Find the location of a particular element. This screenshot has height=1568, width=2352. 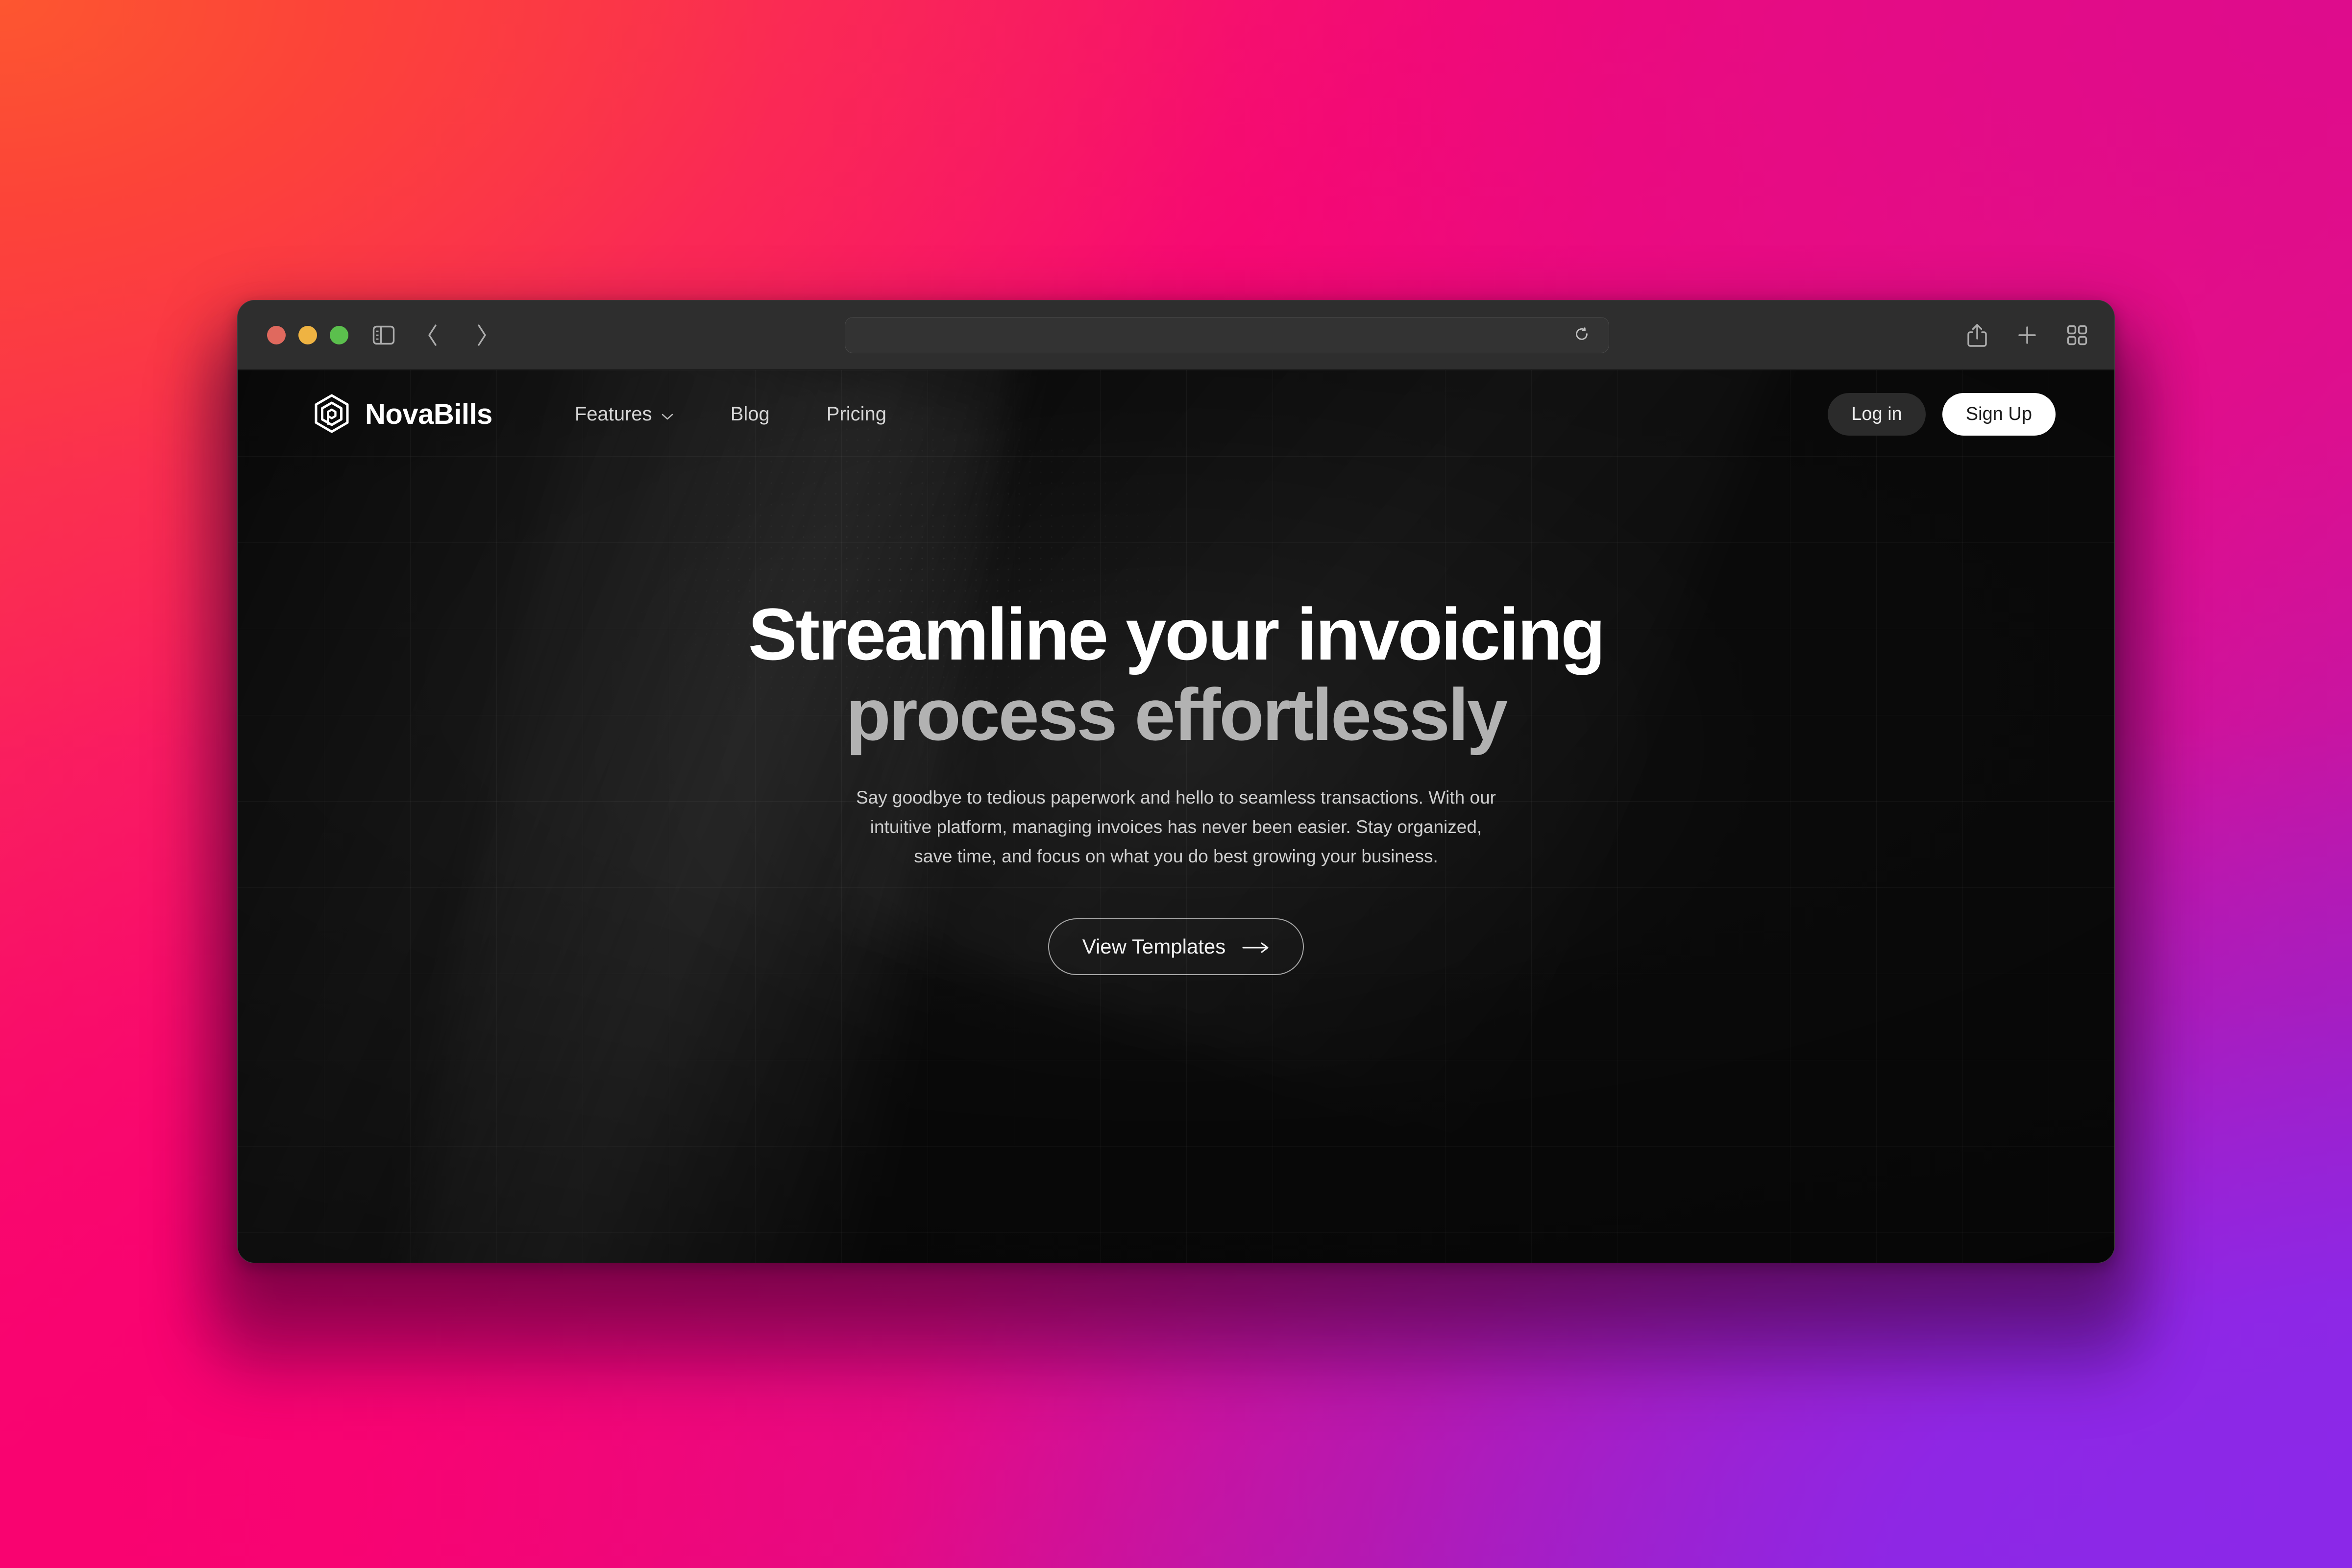

brand-name: NovaBills is located at coordinates (428, 414).